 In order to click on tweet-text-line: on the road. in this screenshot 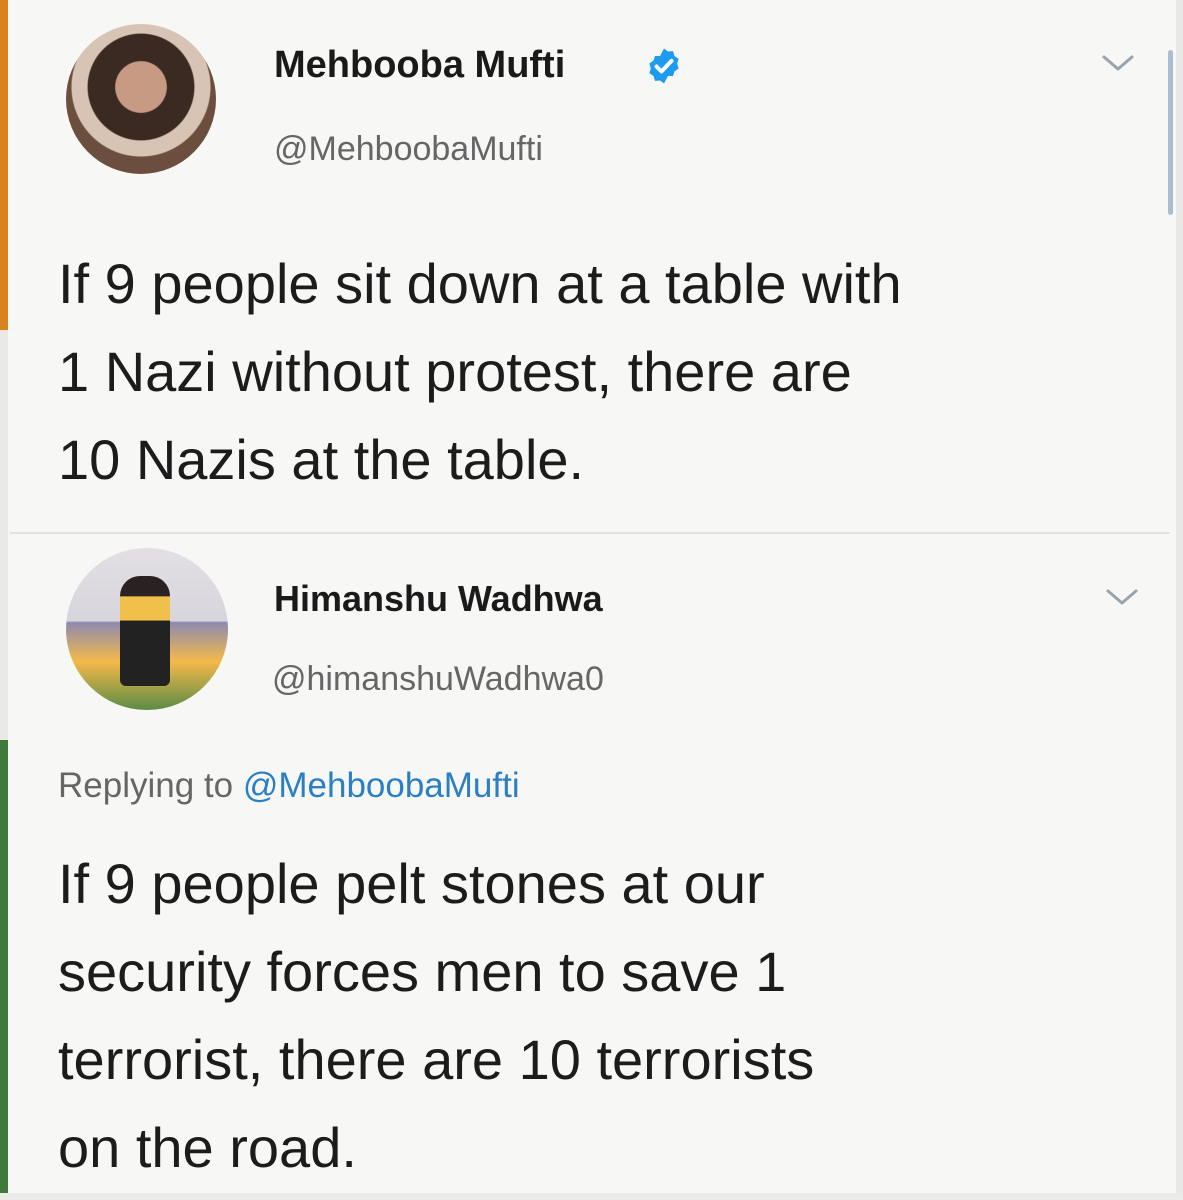, I will do `click(207, 1147)`.